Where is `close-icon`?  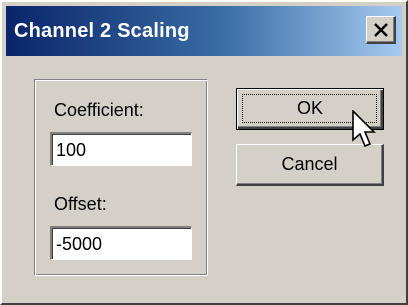
close-icon is located at coordinates (381, 30).